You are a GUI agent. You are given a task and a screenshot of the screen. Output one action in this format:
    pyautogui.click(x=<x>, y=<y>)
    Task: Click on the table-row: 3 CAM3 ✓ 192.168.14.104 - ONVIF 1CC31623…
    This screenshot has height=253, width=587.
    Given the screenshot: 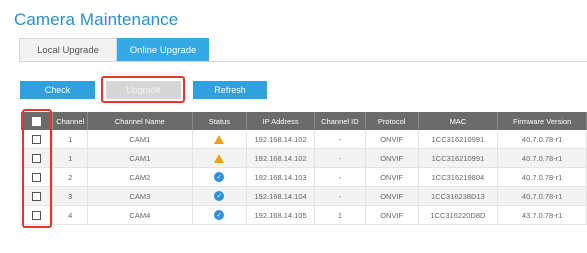 What is the action you would take?
    pyautogui.click(x=304, y=196)
    